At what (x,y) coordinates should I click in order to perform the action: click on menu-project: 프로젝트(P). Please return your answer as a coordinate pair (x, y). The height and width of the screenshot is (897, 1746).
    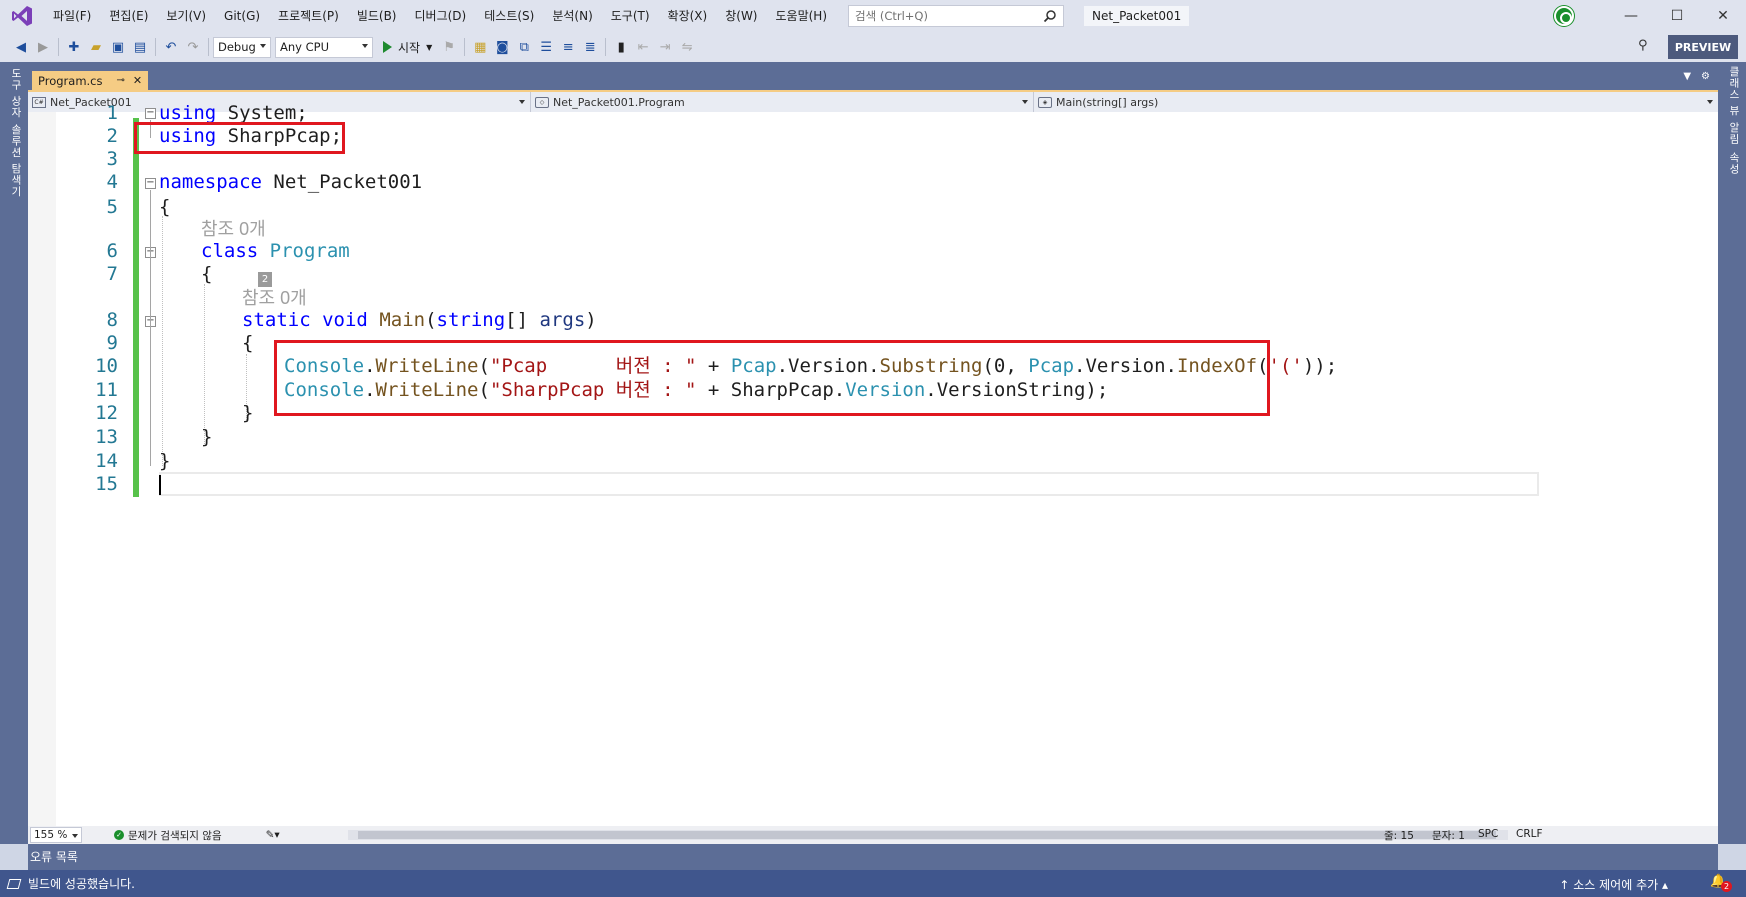
    Looking at the image, I should click on (308, 16).